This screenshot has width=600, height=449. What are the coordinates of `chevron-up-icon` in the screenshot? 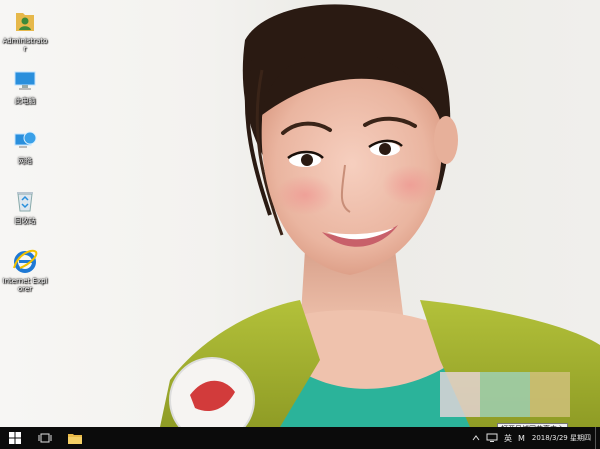 It's located at (476, 438).